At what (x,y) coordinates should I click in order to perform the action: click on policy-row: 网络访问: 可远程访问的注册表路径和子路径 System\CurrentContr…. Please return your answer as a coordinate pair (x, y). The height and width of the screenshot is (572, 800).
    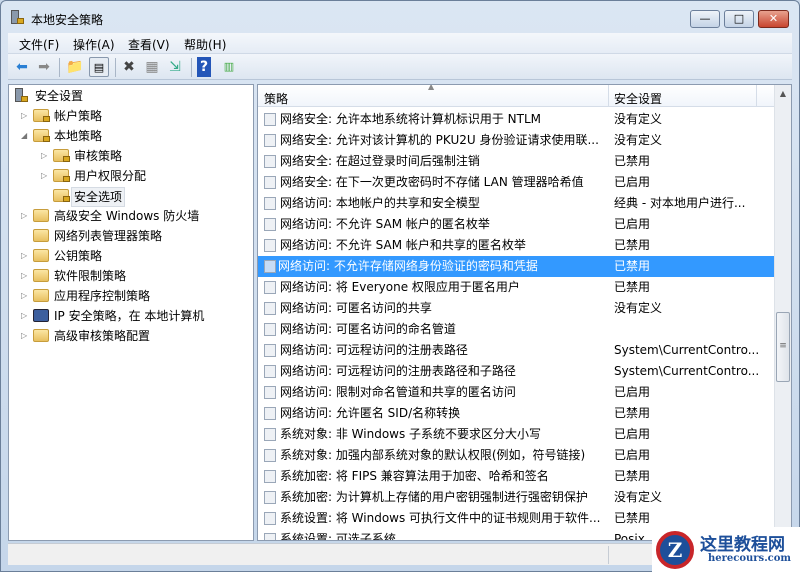
    Looking at the image, I should click on (517, 371).